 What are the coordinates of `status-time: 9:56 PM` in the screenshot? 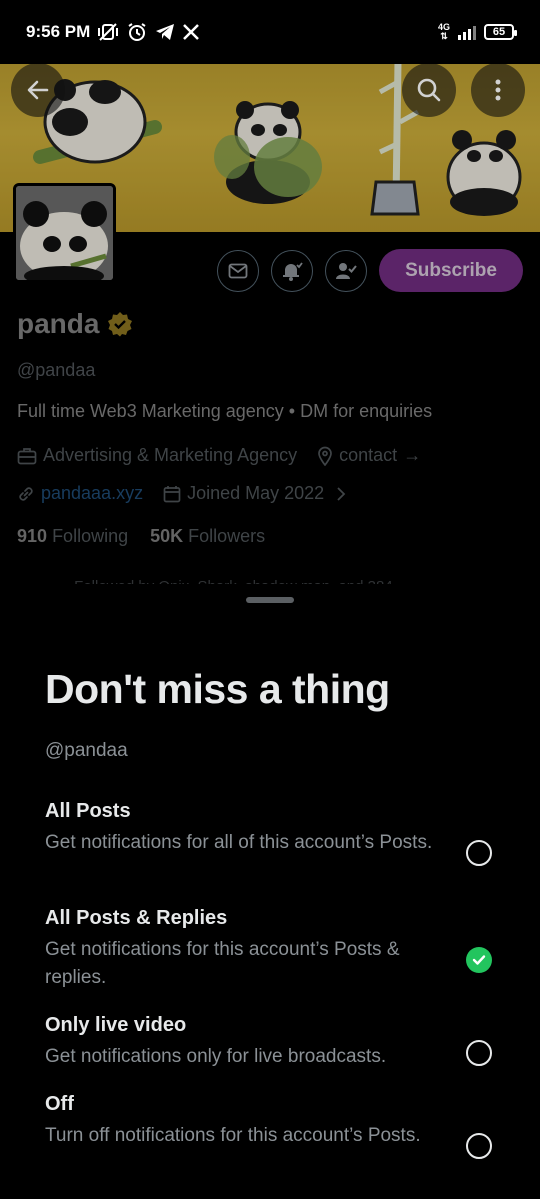 It's located at (58, 31).